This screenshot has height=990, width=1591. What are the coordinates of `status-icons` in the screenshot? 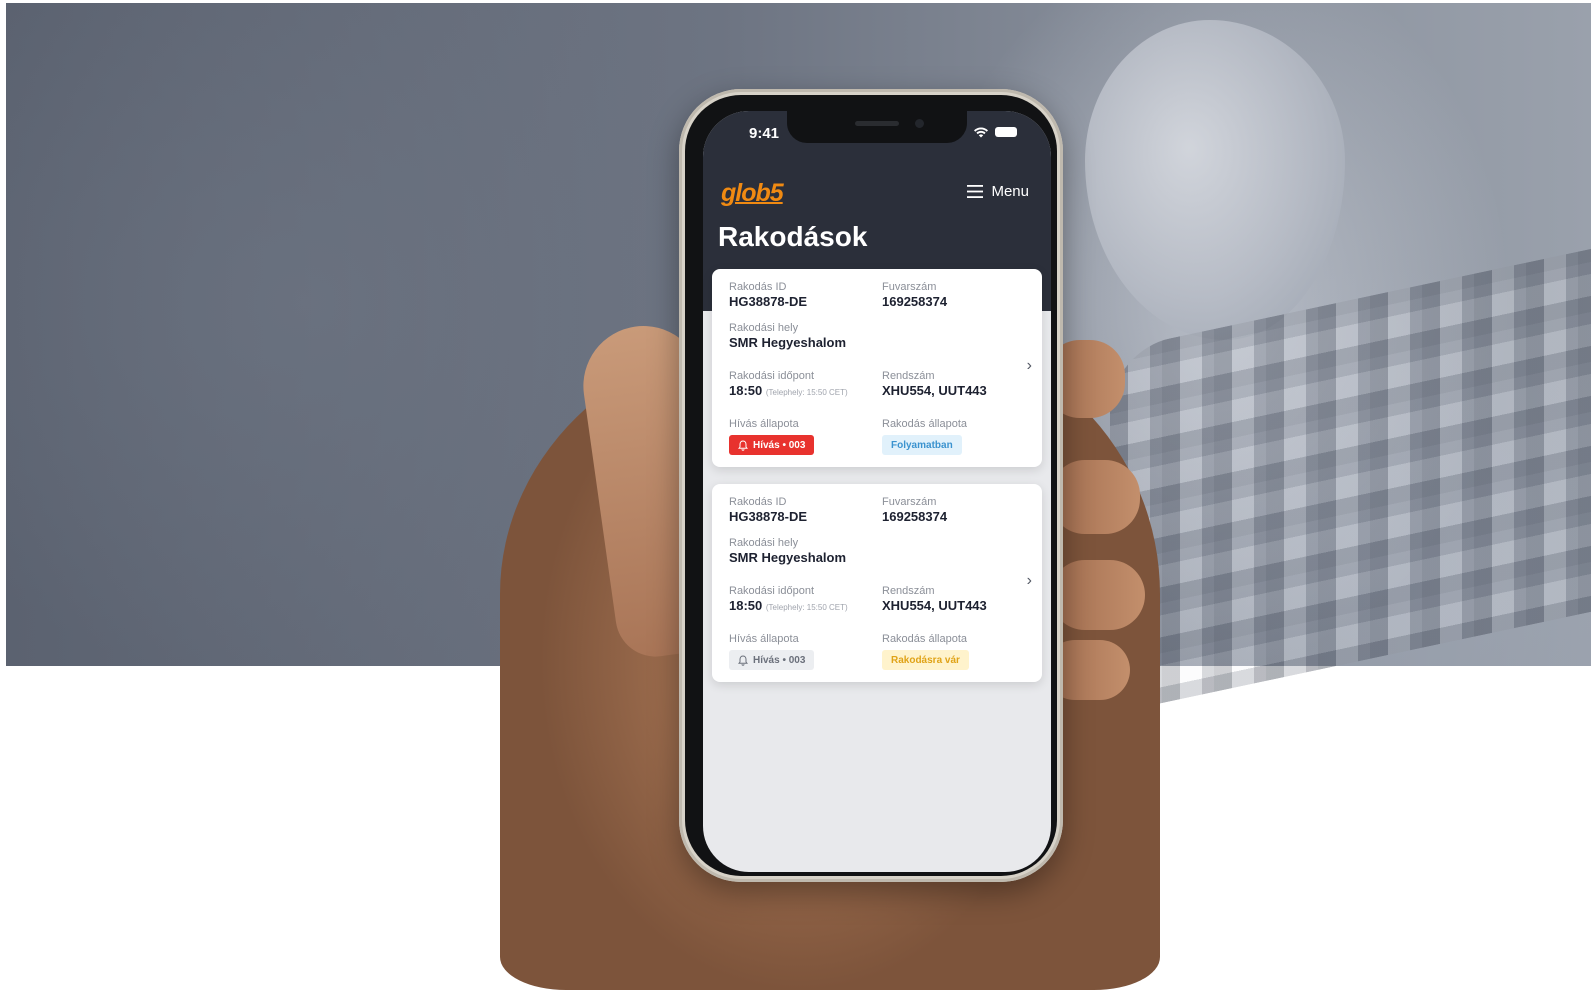 It's located at (995, 132).